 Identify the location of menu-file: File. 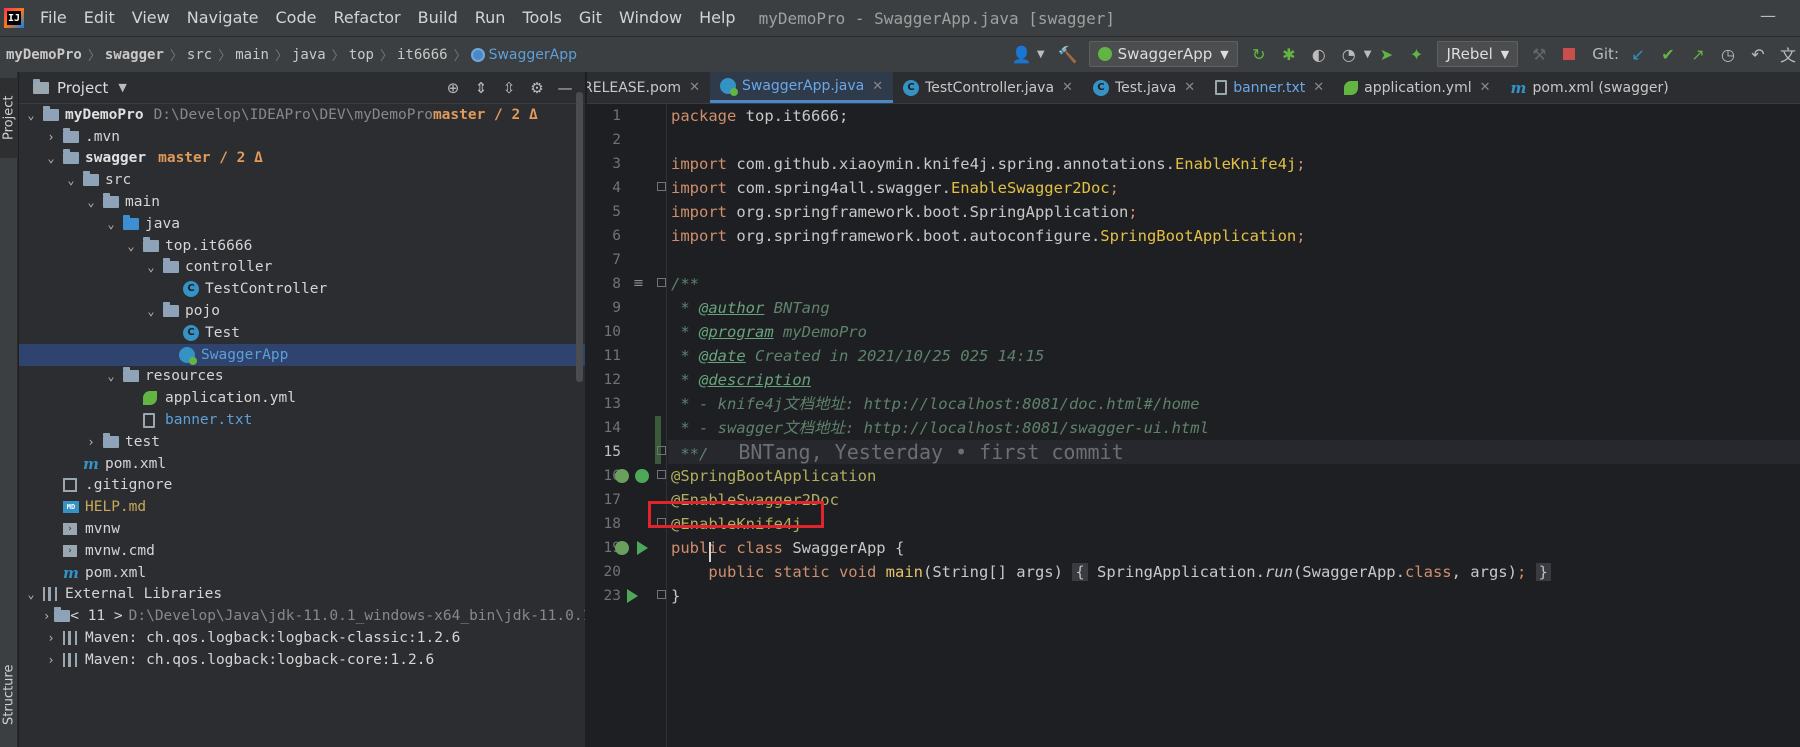
(54, 18).